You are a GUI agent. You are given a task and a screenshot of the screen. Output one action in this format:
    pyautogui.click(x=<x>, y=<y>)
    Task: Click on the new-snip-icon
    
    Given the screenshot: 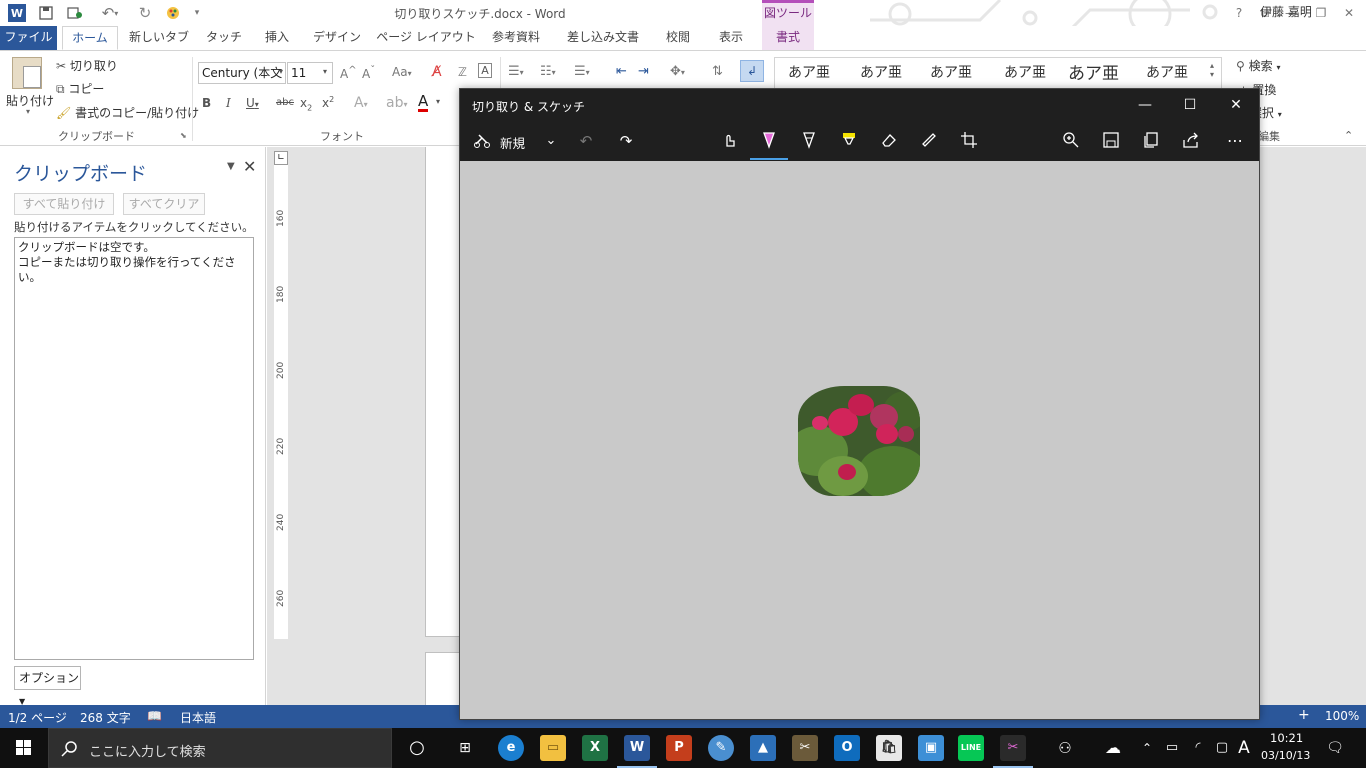 What is the action you would take?
    pyautogui.click(x=482, y=141)
    